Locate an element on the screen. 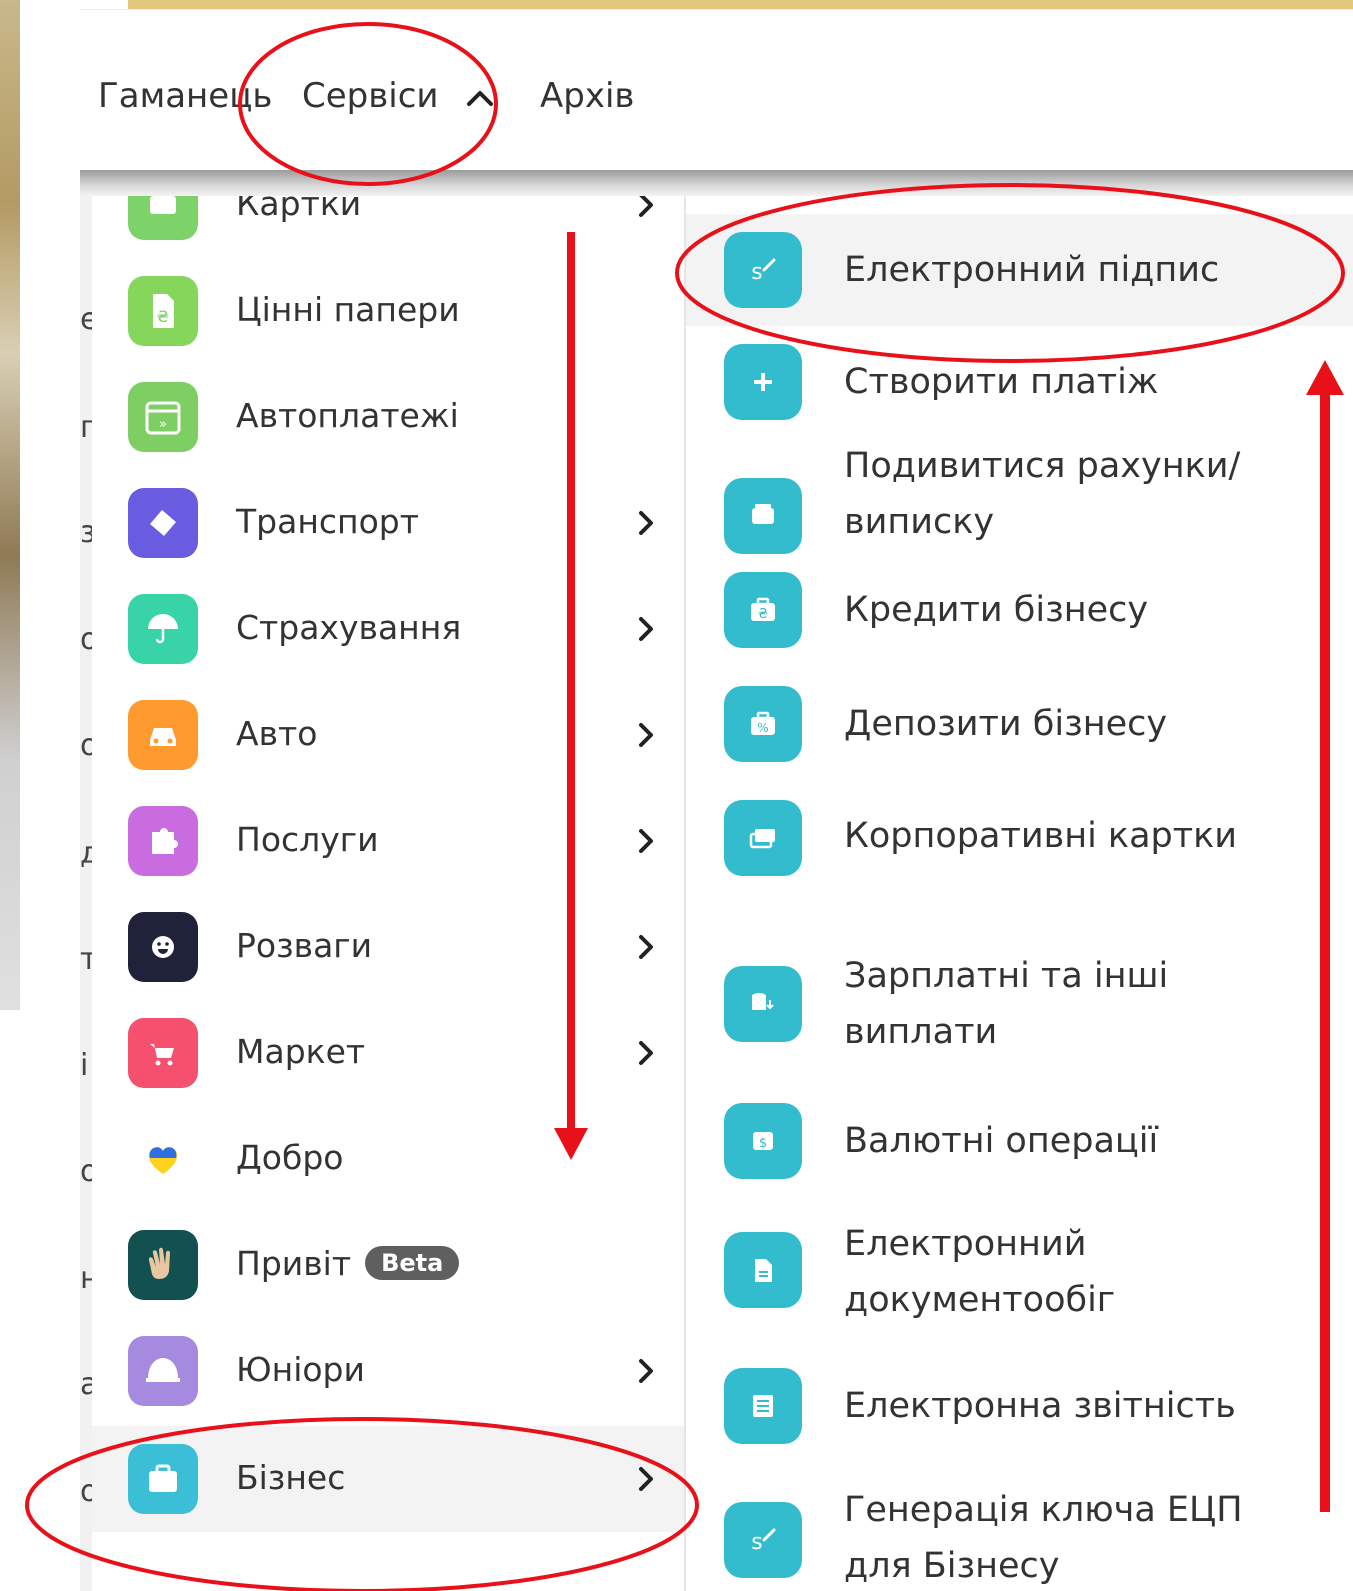  umbrella-icon is located at coordinates (163, 629).